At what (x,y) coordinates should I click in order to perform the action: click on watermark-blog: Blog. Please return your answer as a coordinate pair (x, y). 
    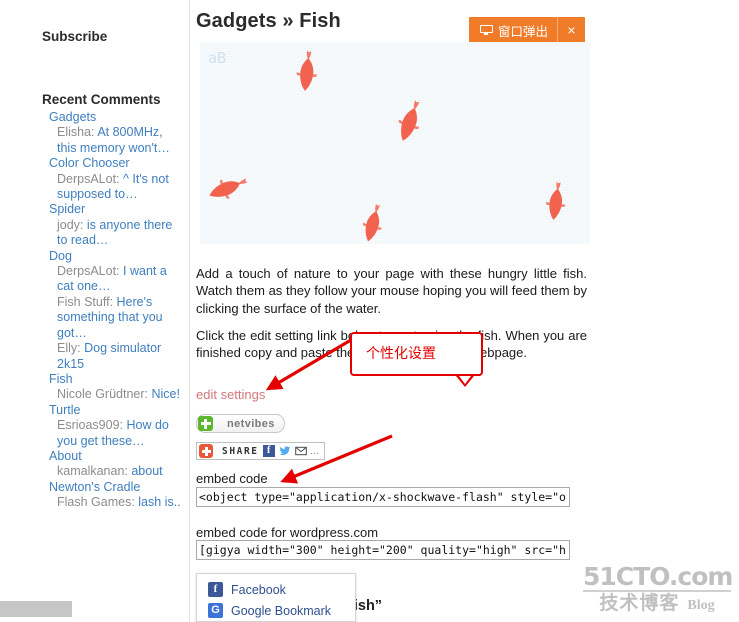
    Looking at the image, I should click on (701, 605).